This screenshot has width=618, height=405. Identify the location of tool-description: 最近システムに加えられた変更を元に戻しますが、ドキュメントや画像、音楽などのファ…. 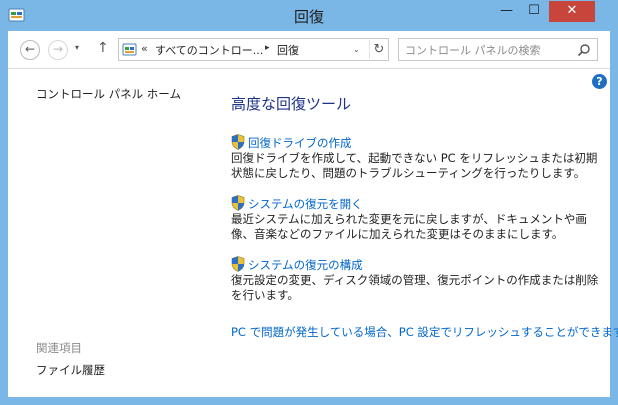
(409, 226).